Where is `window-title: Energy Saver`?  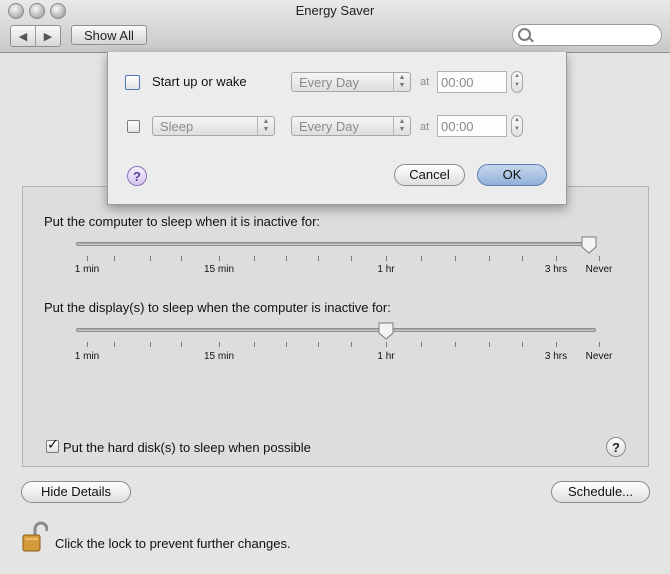 window-title: Energy Saver is located at coordinates (335, 10).